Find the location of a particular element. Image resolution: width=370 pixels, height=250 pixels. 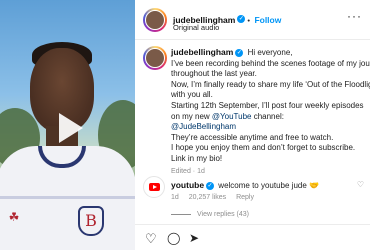

comment-body: youtube ✓ welcome to youtube jude 🤝 is located at coordinates (245, 185).